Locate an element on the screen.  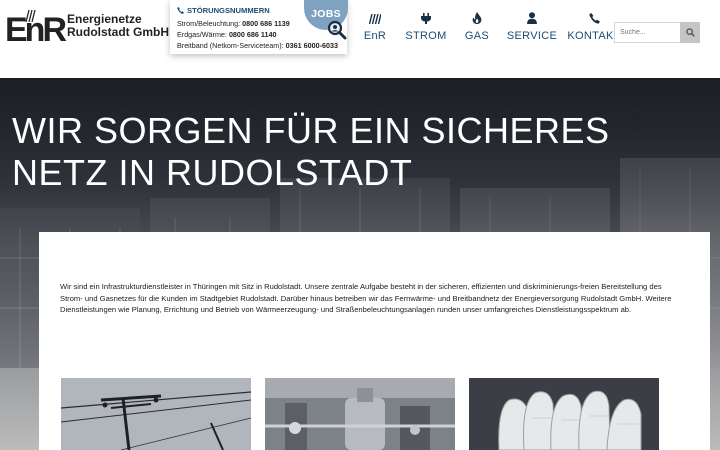
nav-item-enr: EnR is located at coordinates (375, 30).